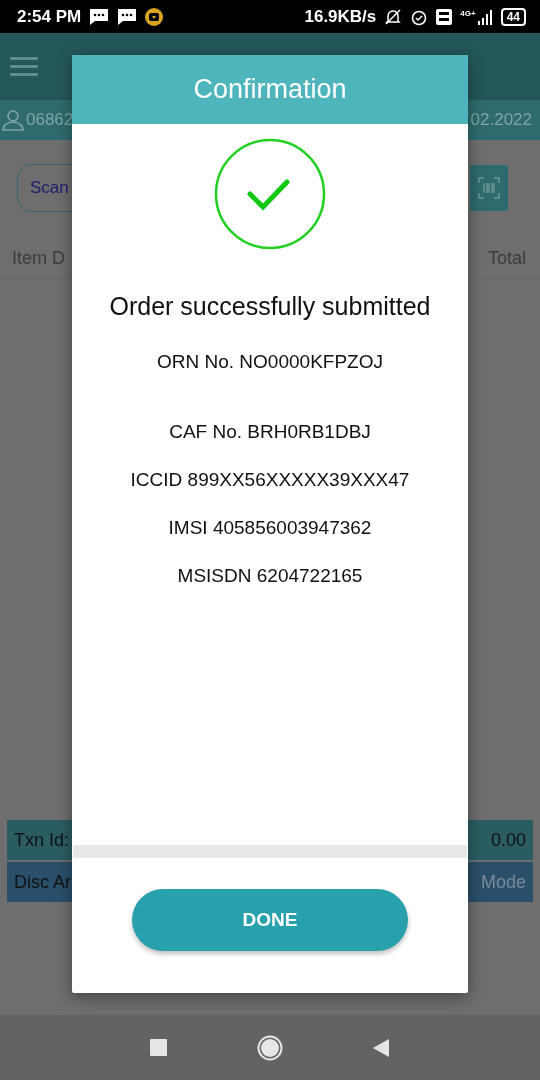 The height and width of the screenshot is (1080, 540). I want to click on done-button: DONE, so click(270, 919).